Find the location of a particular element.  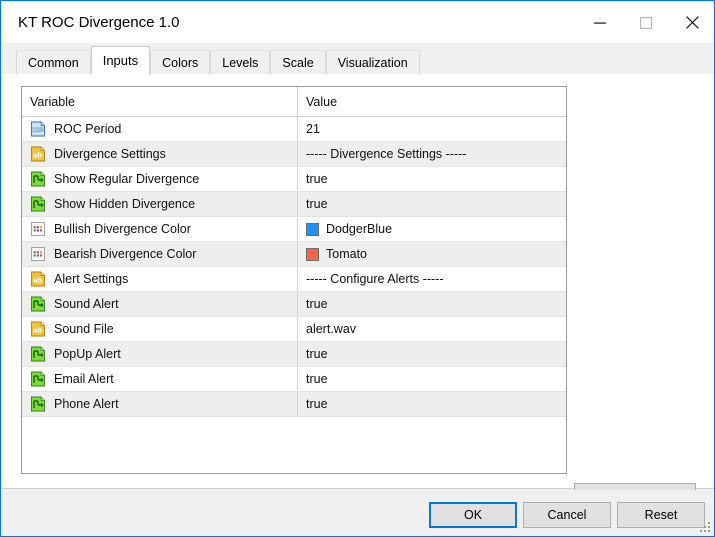

tab-label: Levels is located at coordinates (240, 62).